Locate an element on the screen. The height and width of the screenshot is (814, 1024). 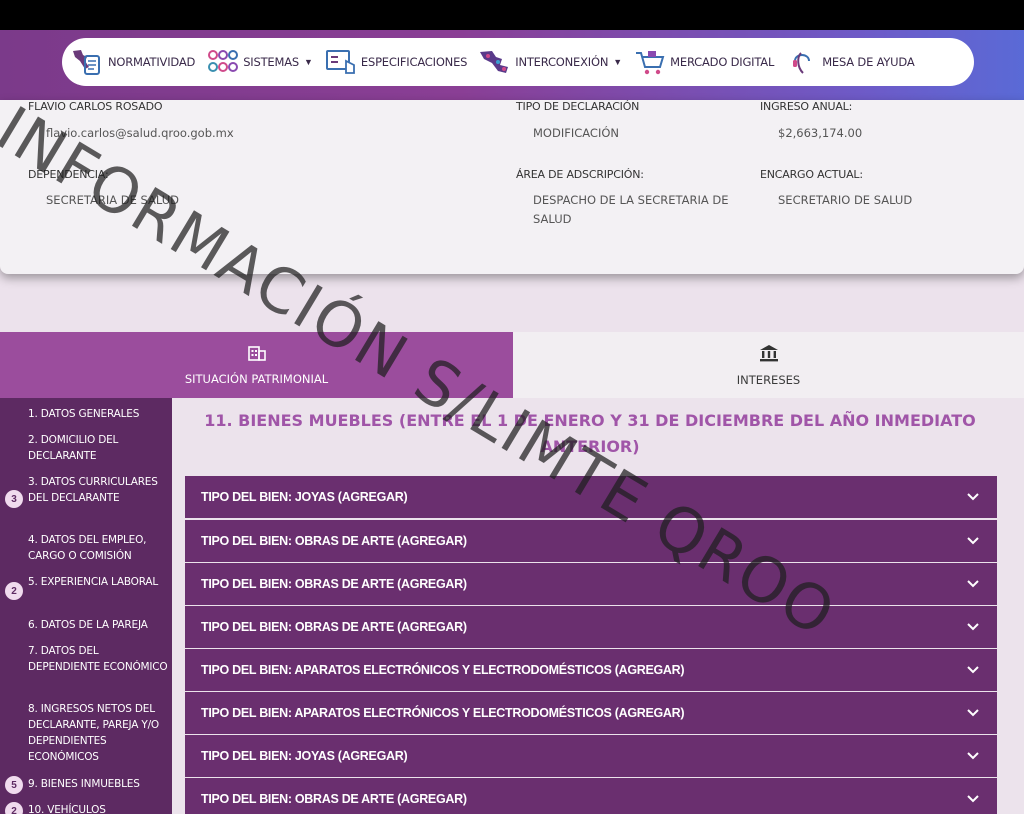
building-icon is located at coordinates (256, 355).